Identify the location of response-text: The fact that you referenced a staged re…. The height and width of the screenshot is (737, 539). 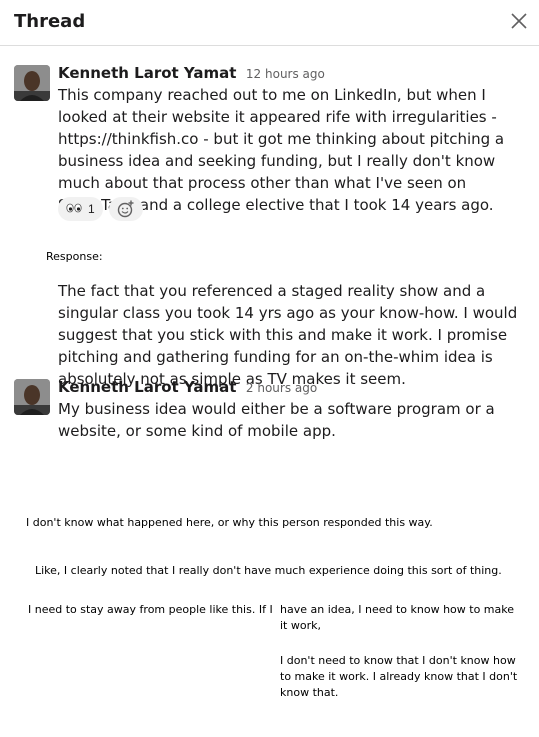
(288, 335).